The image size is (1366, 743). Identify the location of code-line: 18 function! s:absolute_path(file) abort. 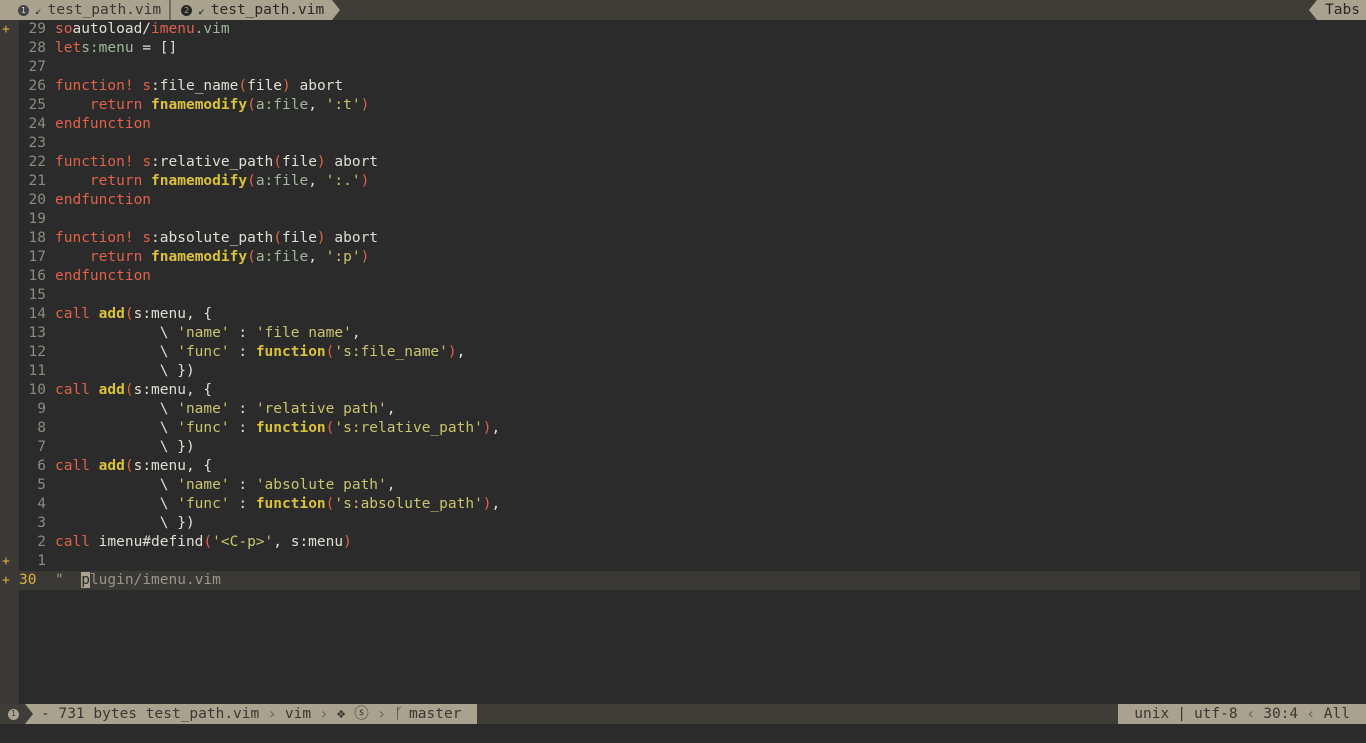
(689, 238).